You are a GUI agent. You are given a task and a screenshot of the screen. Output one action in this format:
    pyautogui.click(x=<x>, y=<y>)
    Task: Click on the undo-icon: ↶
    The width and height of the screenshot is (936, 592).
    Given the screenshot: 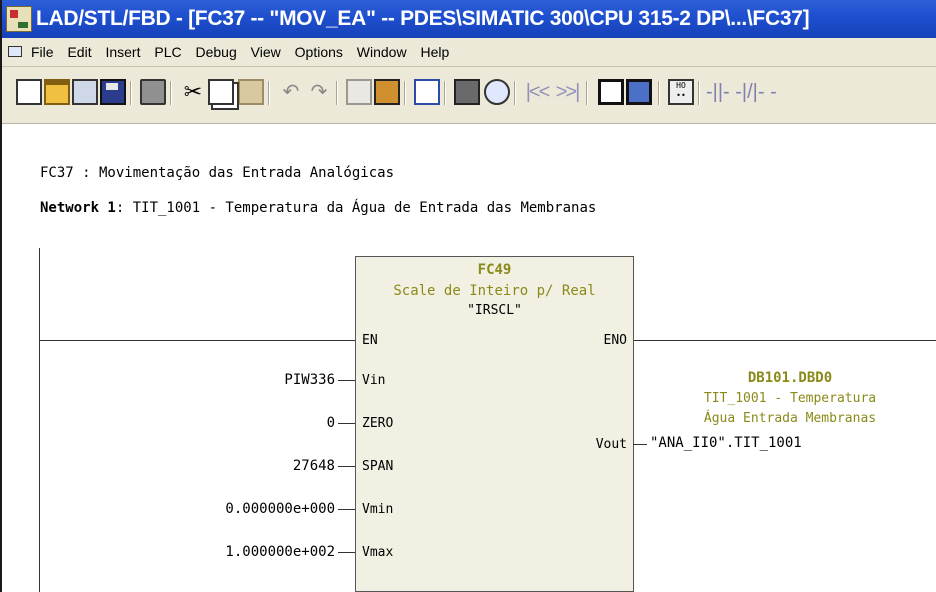 What is the action you would take?
    pyautogui.click(x=291, y=92)
    